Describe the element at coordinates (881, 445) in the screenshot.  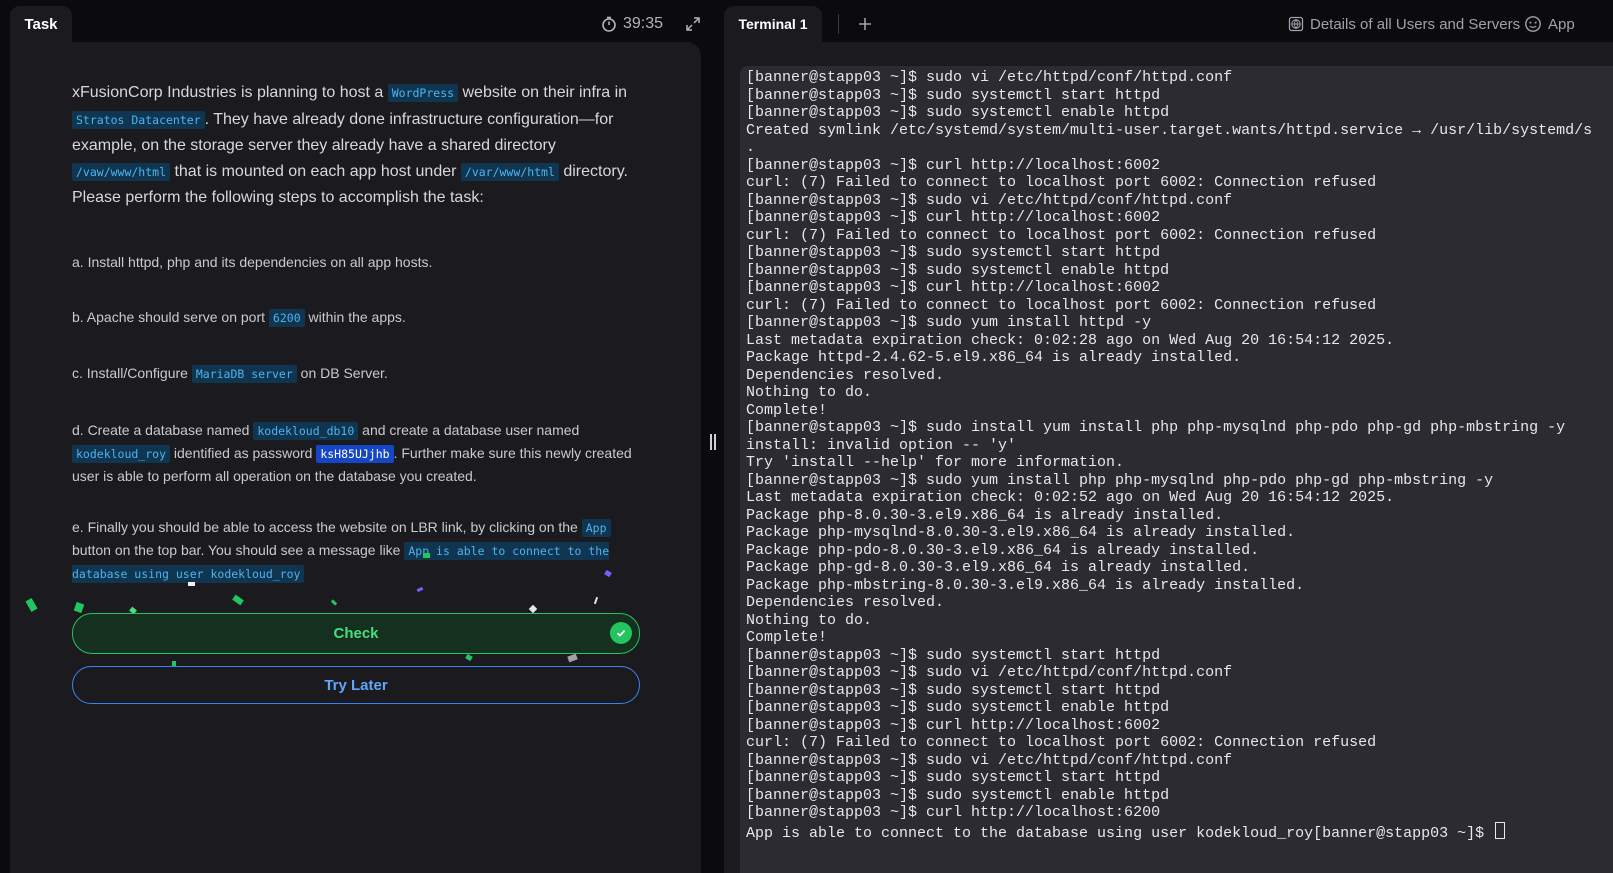
I see `terminal-line: install: invalid option -- 'y'` at that location.